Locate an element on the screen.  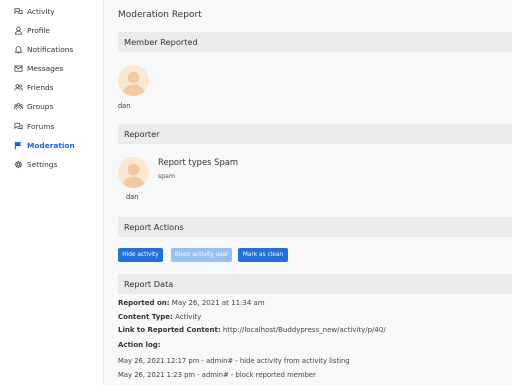
users-icon is located at coordinates (18, 87).